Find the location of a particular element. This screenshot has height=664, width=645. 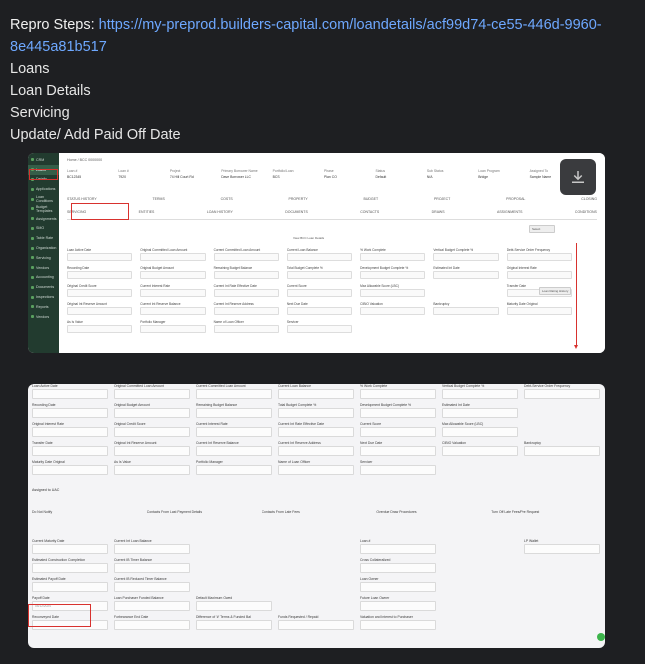

sidebar-item: Organization is located at coordinates (43, 248).